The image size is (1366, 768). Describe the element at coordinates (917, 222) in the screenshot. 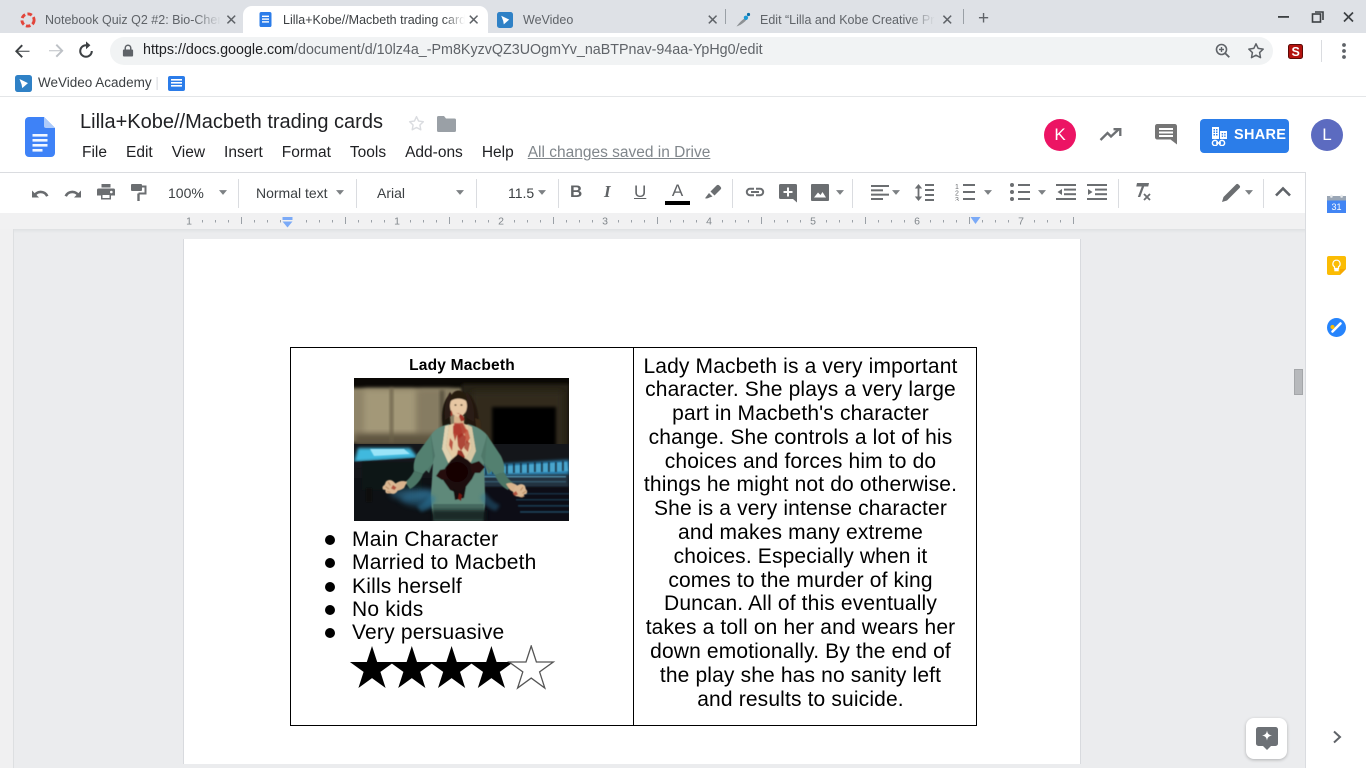

I see `svg-text: 6` at that location.